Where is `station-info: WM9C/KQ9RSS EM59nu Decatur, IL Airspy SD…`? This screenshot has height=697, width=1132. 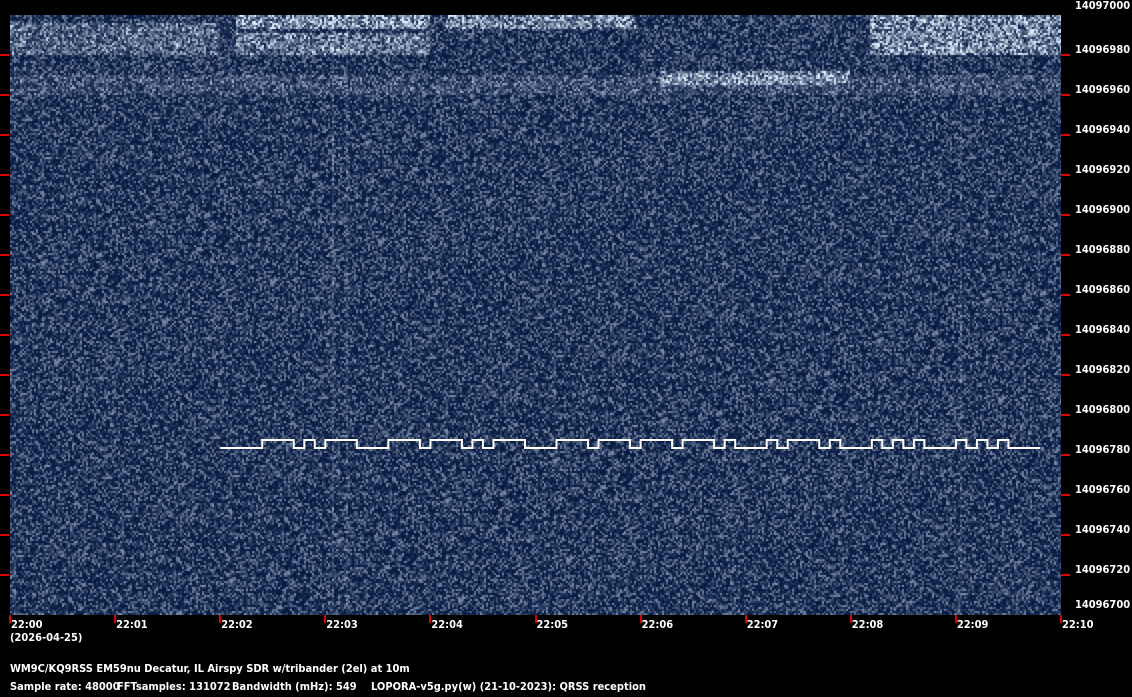
station-info: WM9C/KQ9RSS EM59nu Decatur, IL Airspy SD… is located at coordinates (210, 668).